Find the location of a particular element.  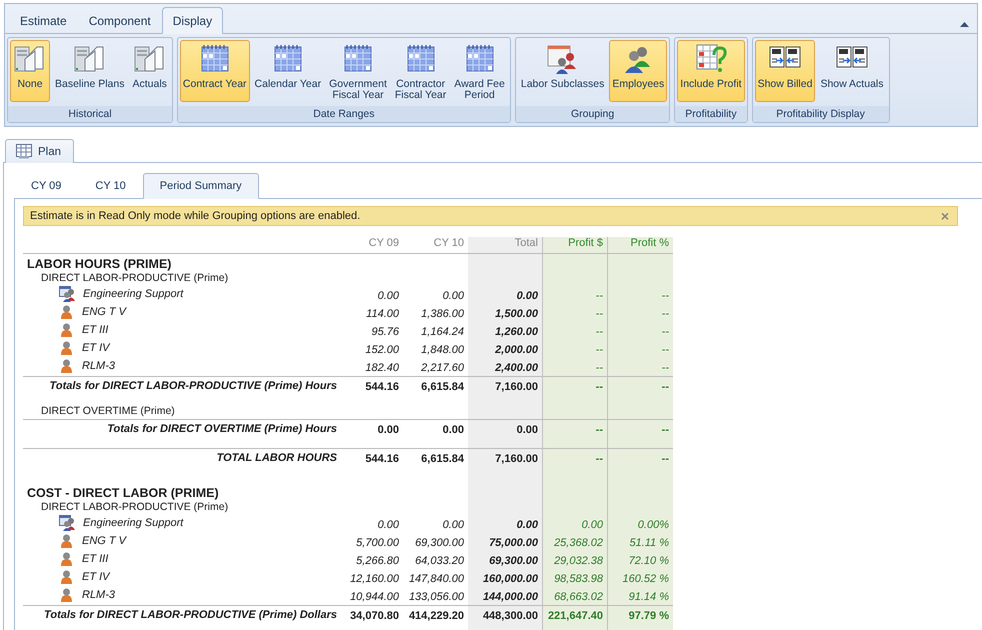

table-cell: 544.16 is located at coordinates (382, 459).